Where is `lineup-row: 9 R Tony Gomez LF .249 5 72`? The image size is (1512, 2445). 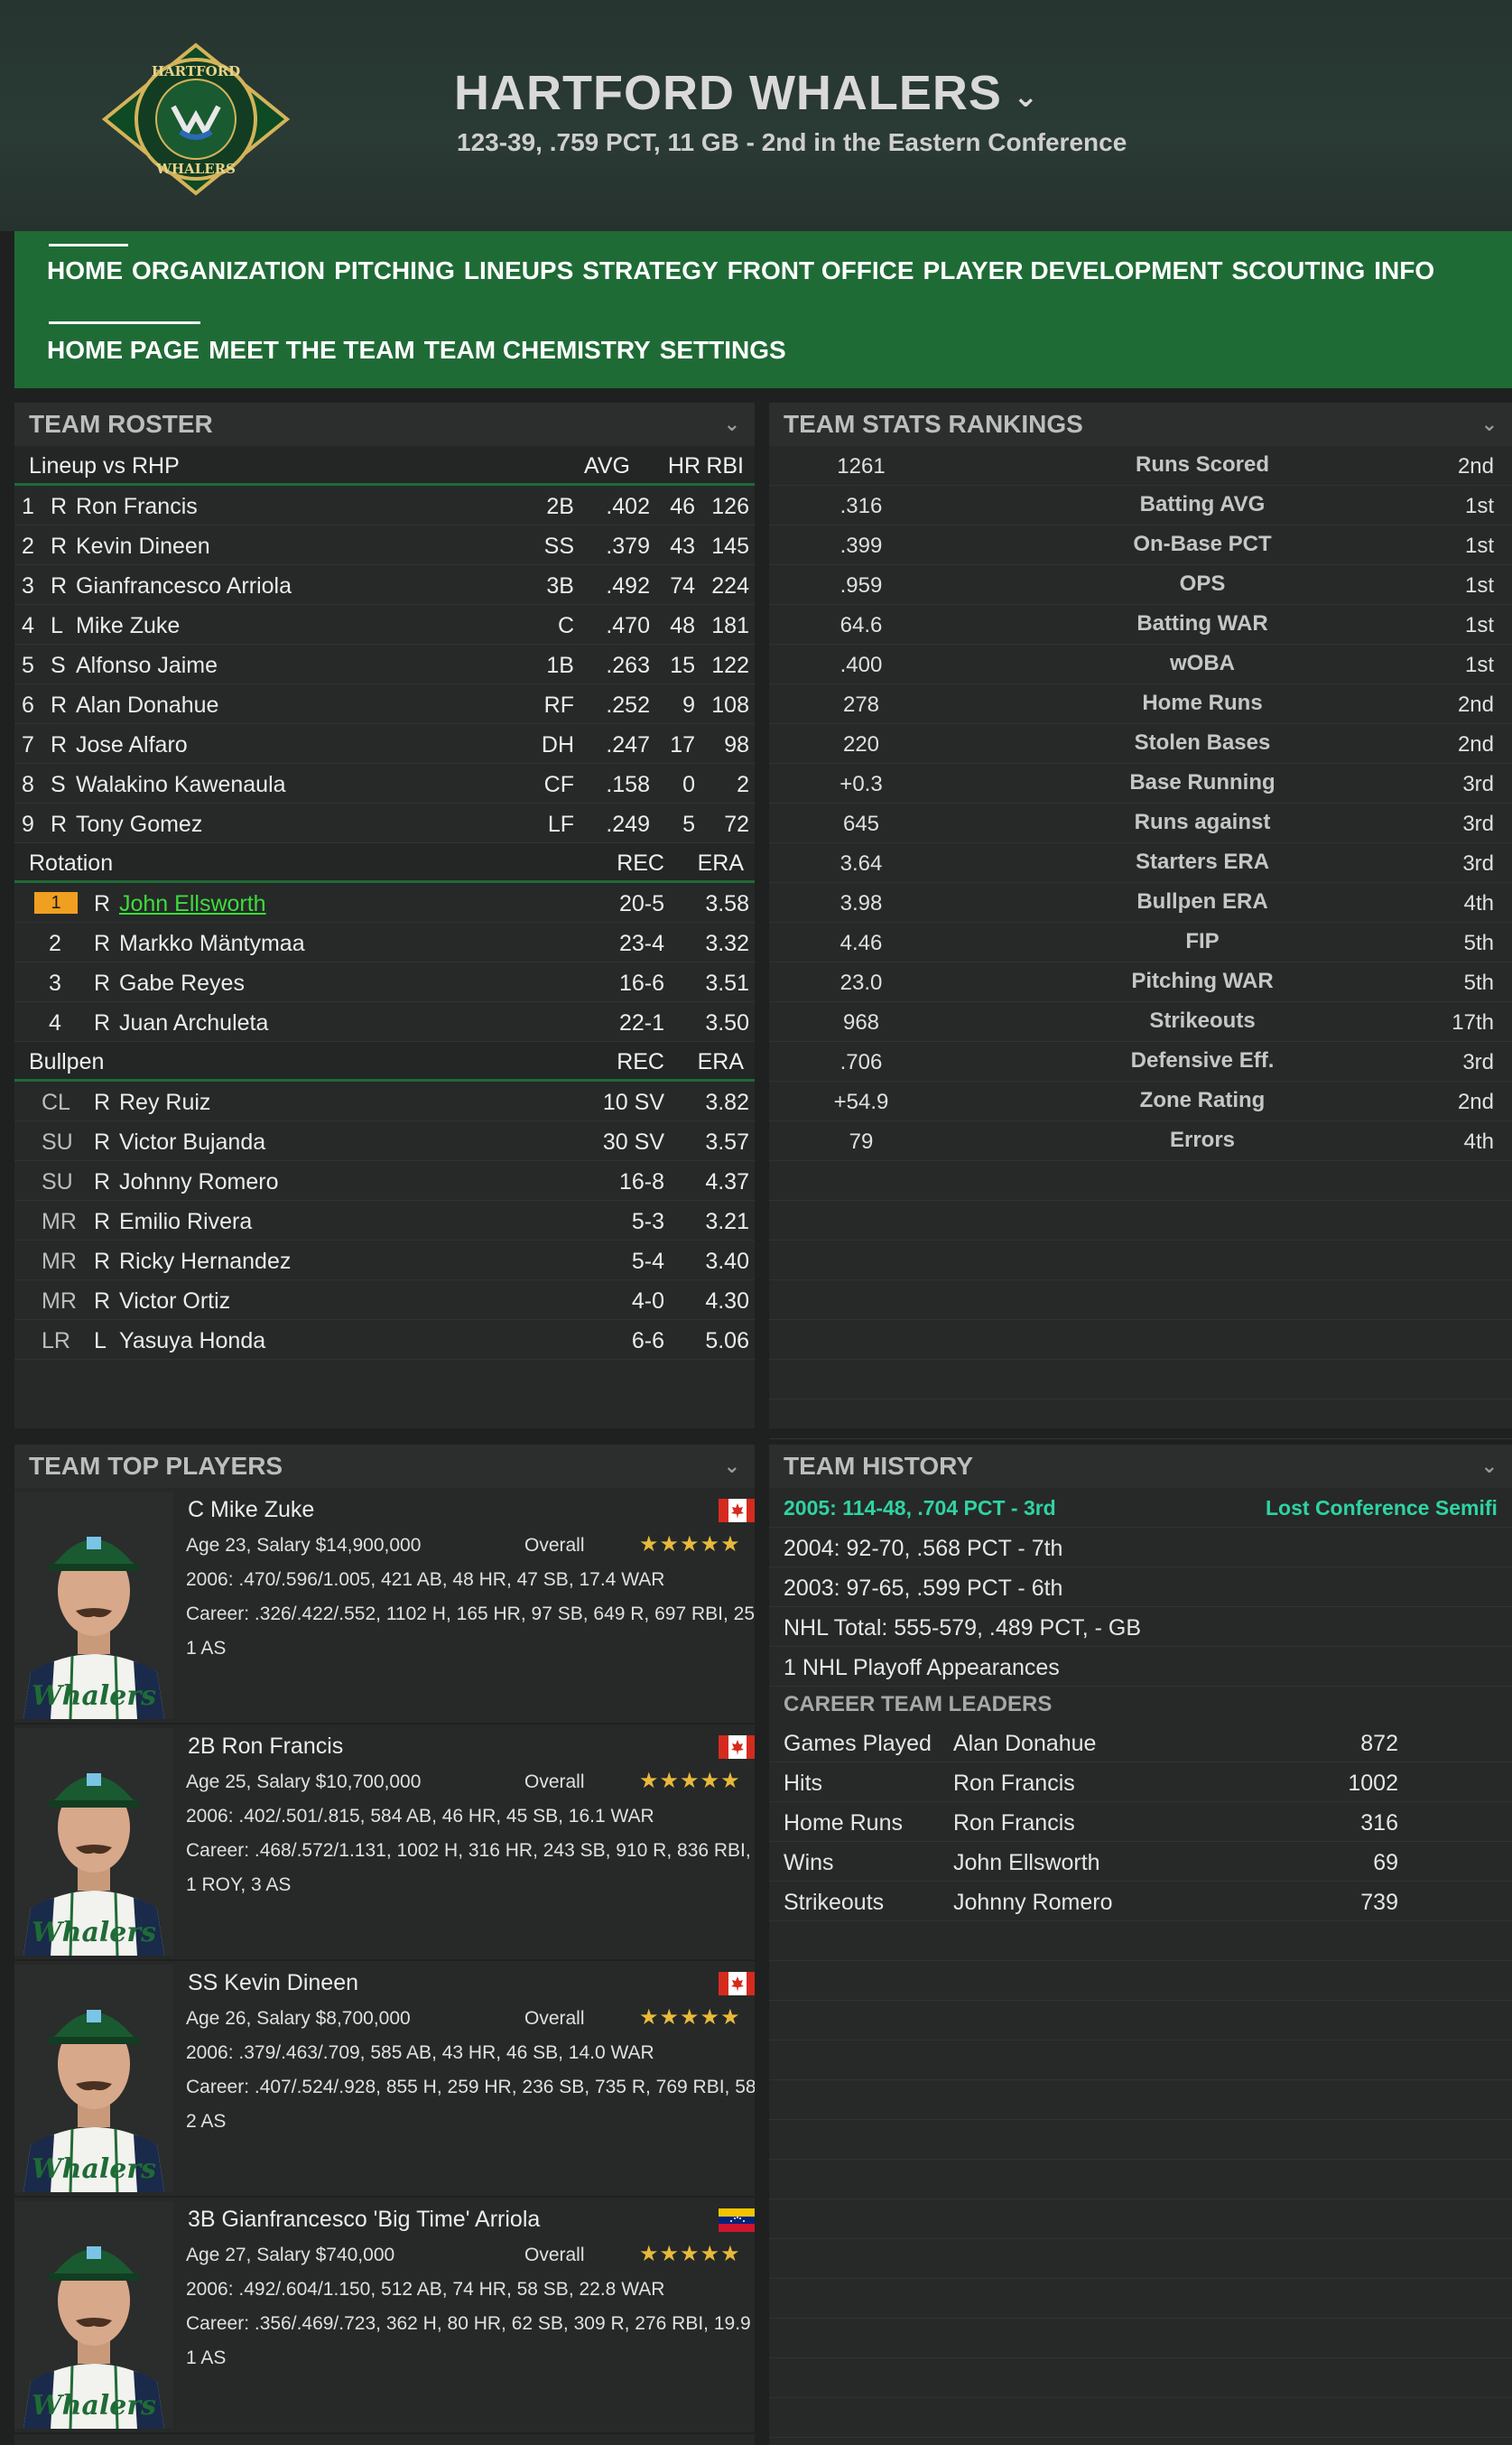
lineup-row: 9 R Tony Gomez LF .249 5 72 is located at coordinates (384, 823).